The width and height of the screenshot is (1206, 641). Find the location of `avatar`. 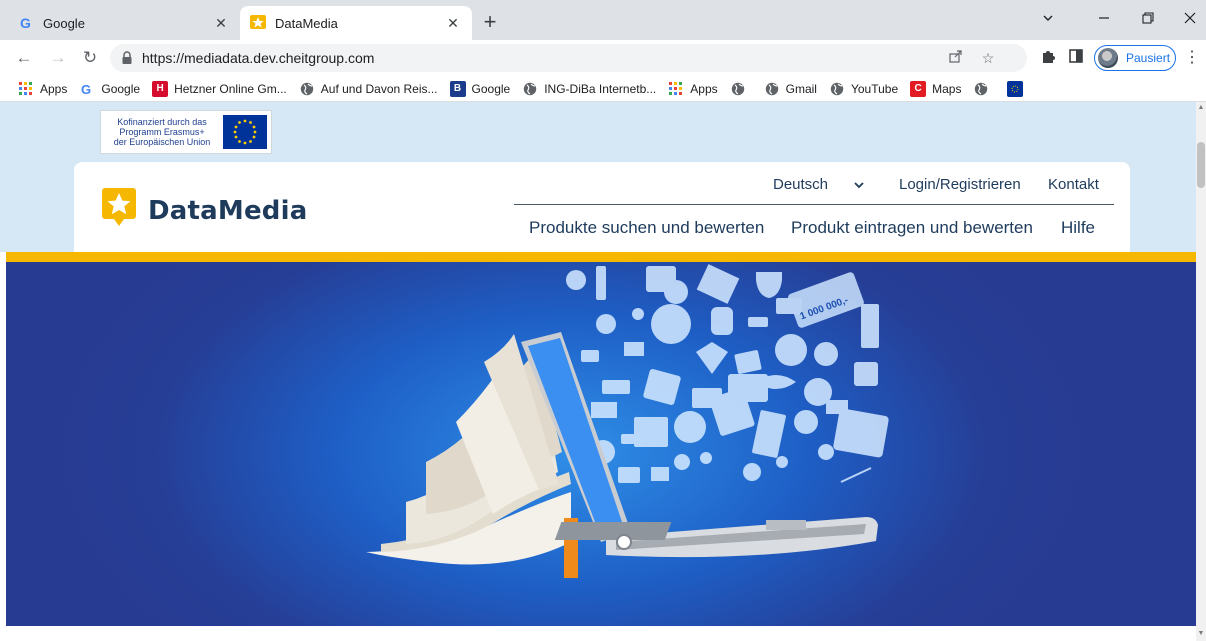

avatar is located at coordinates (1108, 58).